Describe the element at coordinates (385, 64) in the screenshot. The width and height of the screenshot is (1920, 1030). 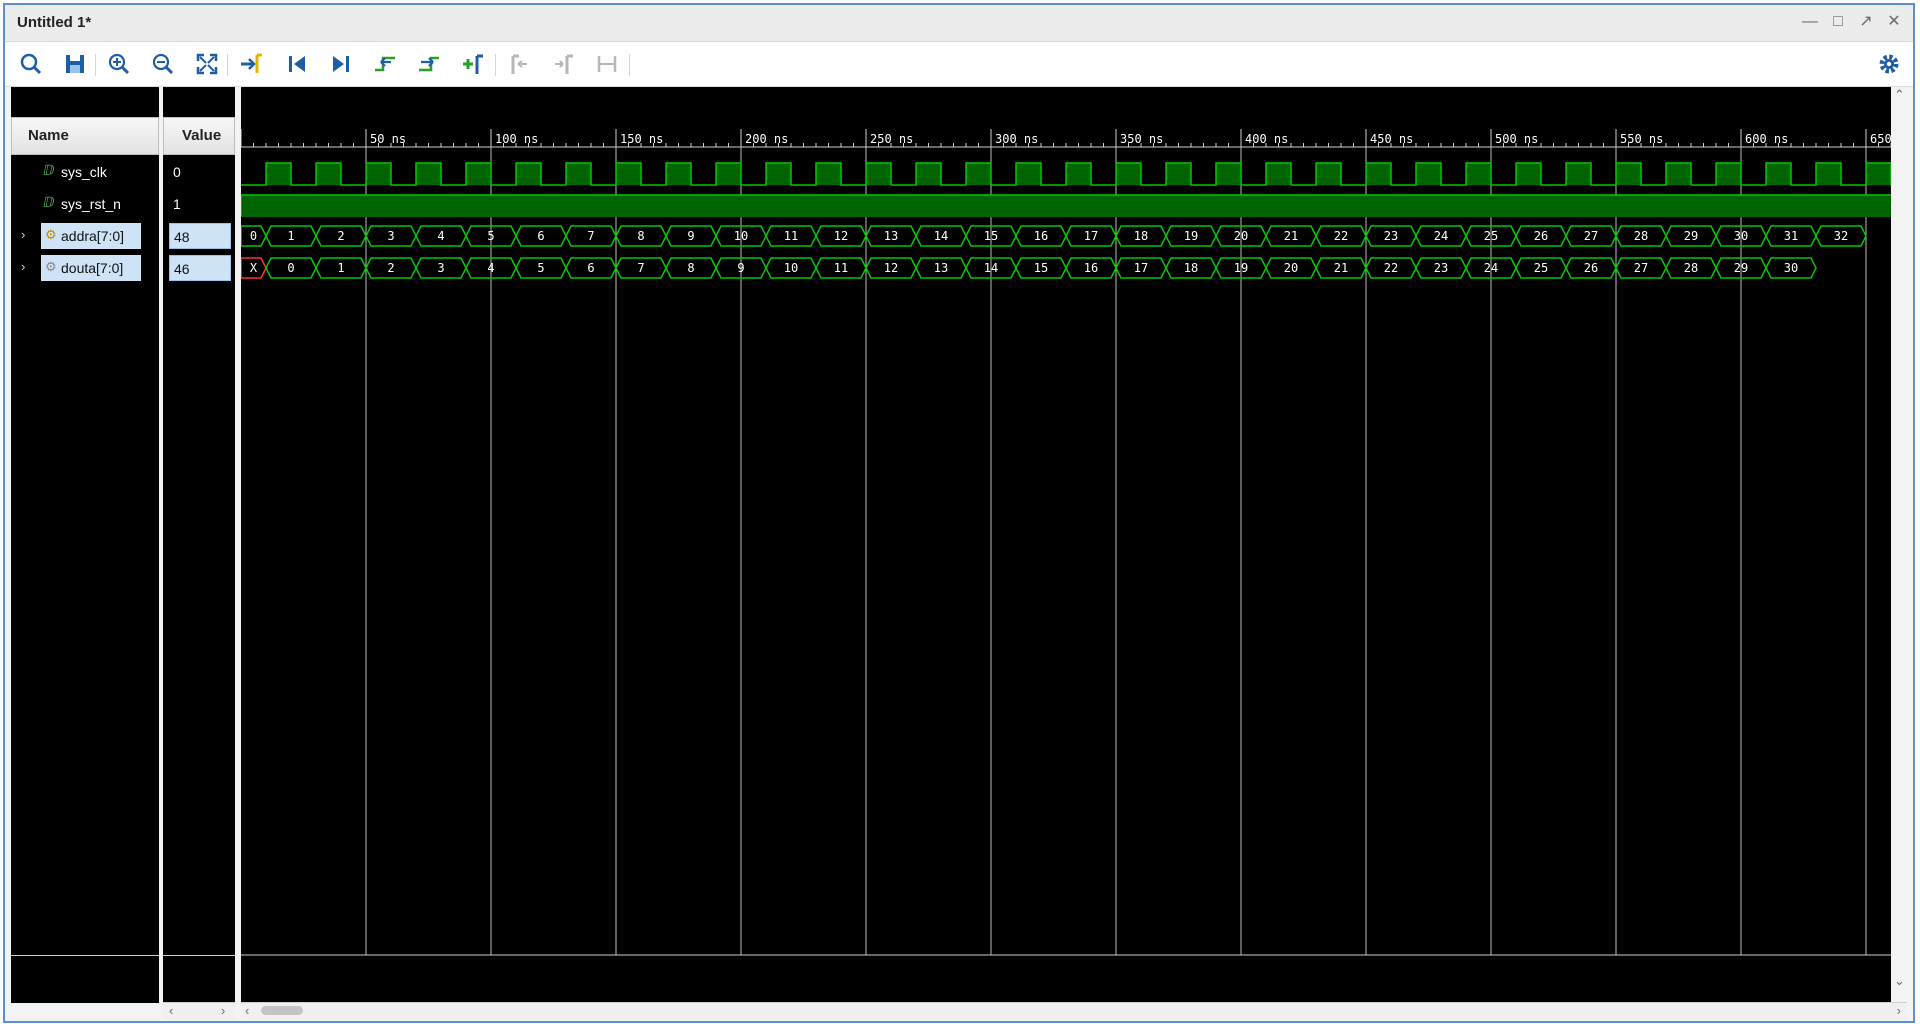
I see `previous-transition-icon` at that location.